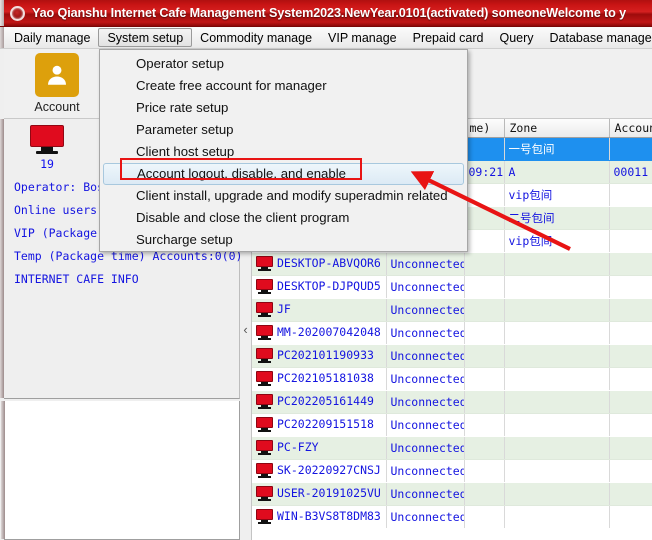 Image resolution: width=652 pixels, height=540 pixels. I want to click on table-row: PC202209151518 Unconnected, so click(452, 425).